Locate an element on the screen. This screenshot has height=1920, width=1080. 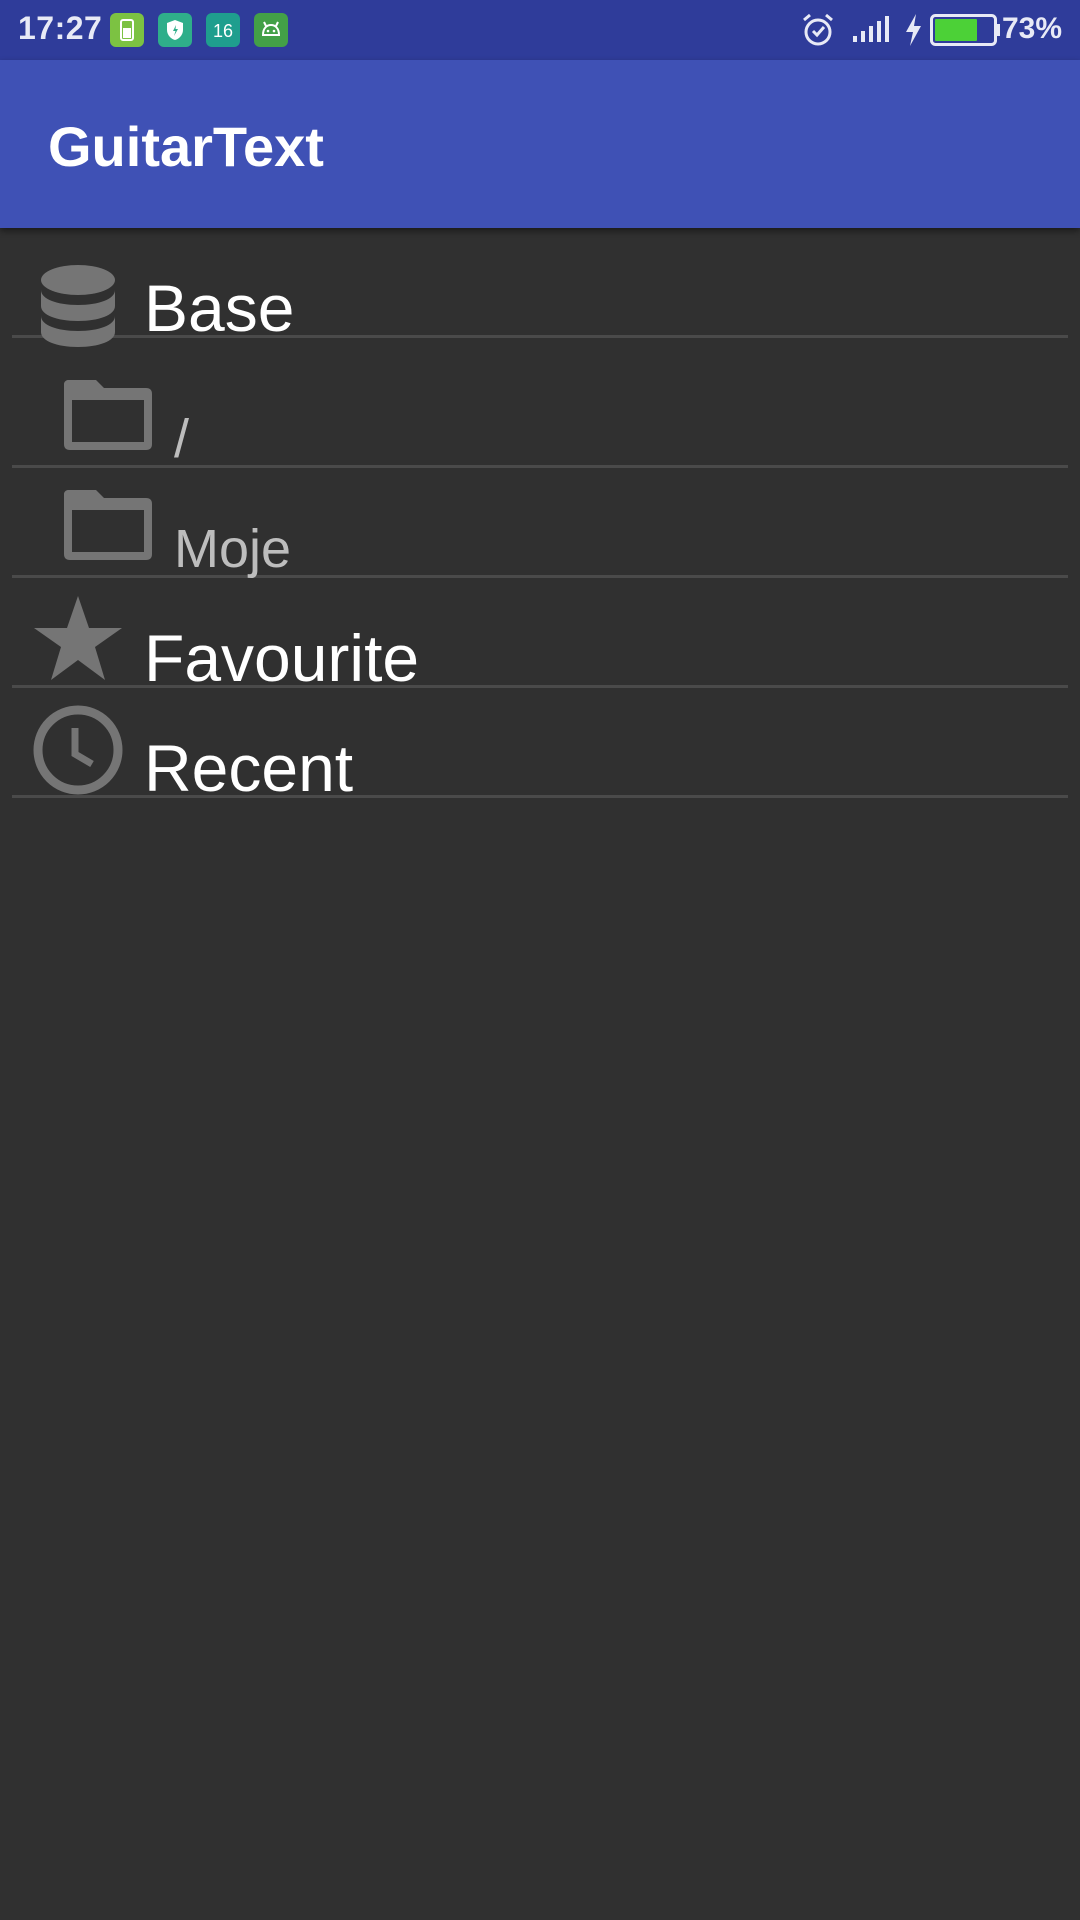
list-item-label: / is located at coordinates (182, 439).